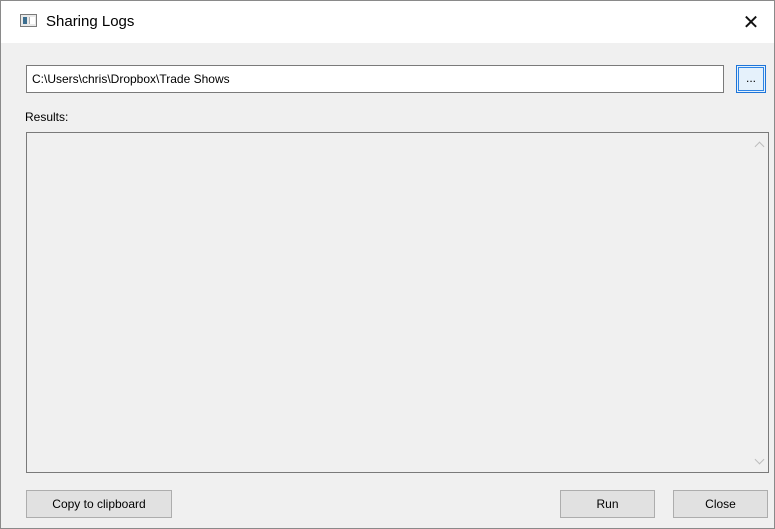  I want to click on close-button: Close, so click(720, 504).